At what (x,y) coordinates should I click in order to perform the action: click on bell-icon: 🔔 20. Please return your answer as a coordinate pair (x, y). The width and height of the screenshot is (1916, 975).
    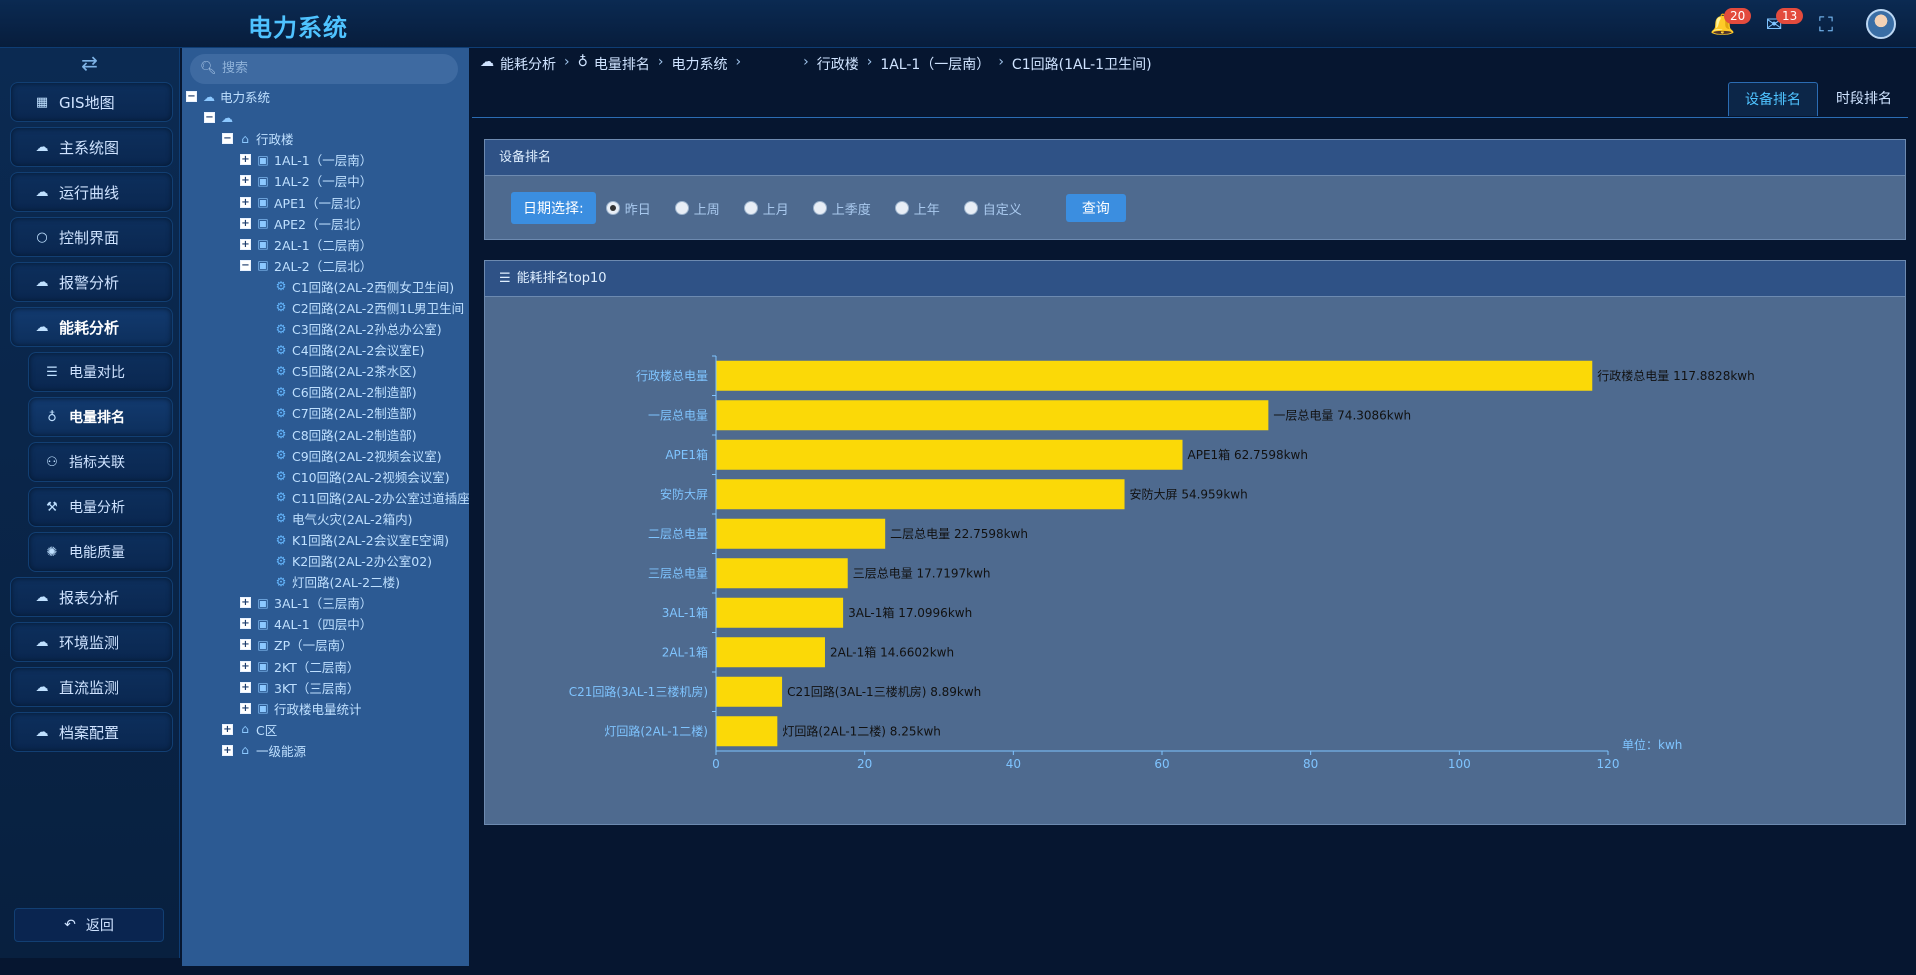
    Looking at the image, I should click on (1731, 22).